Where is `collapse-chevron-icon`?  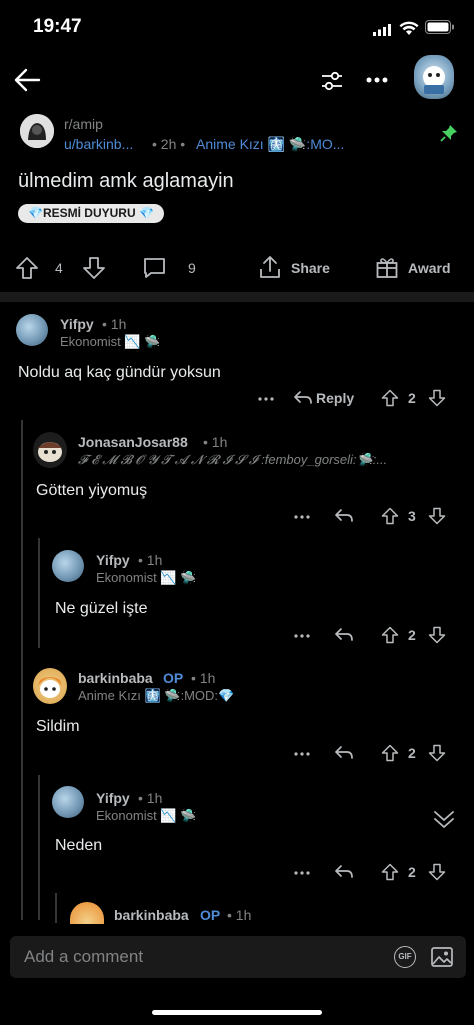
collapse-chevron-icon is located at coordinates (444, 819).